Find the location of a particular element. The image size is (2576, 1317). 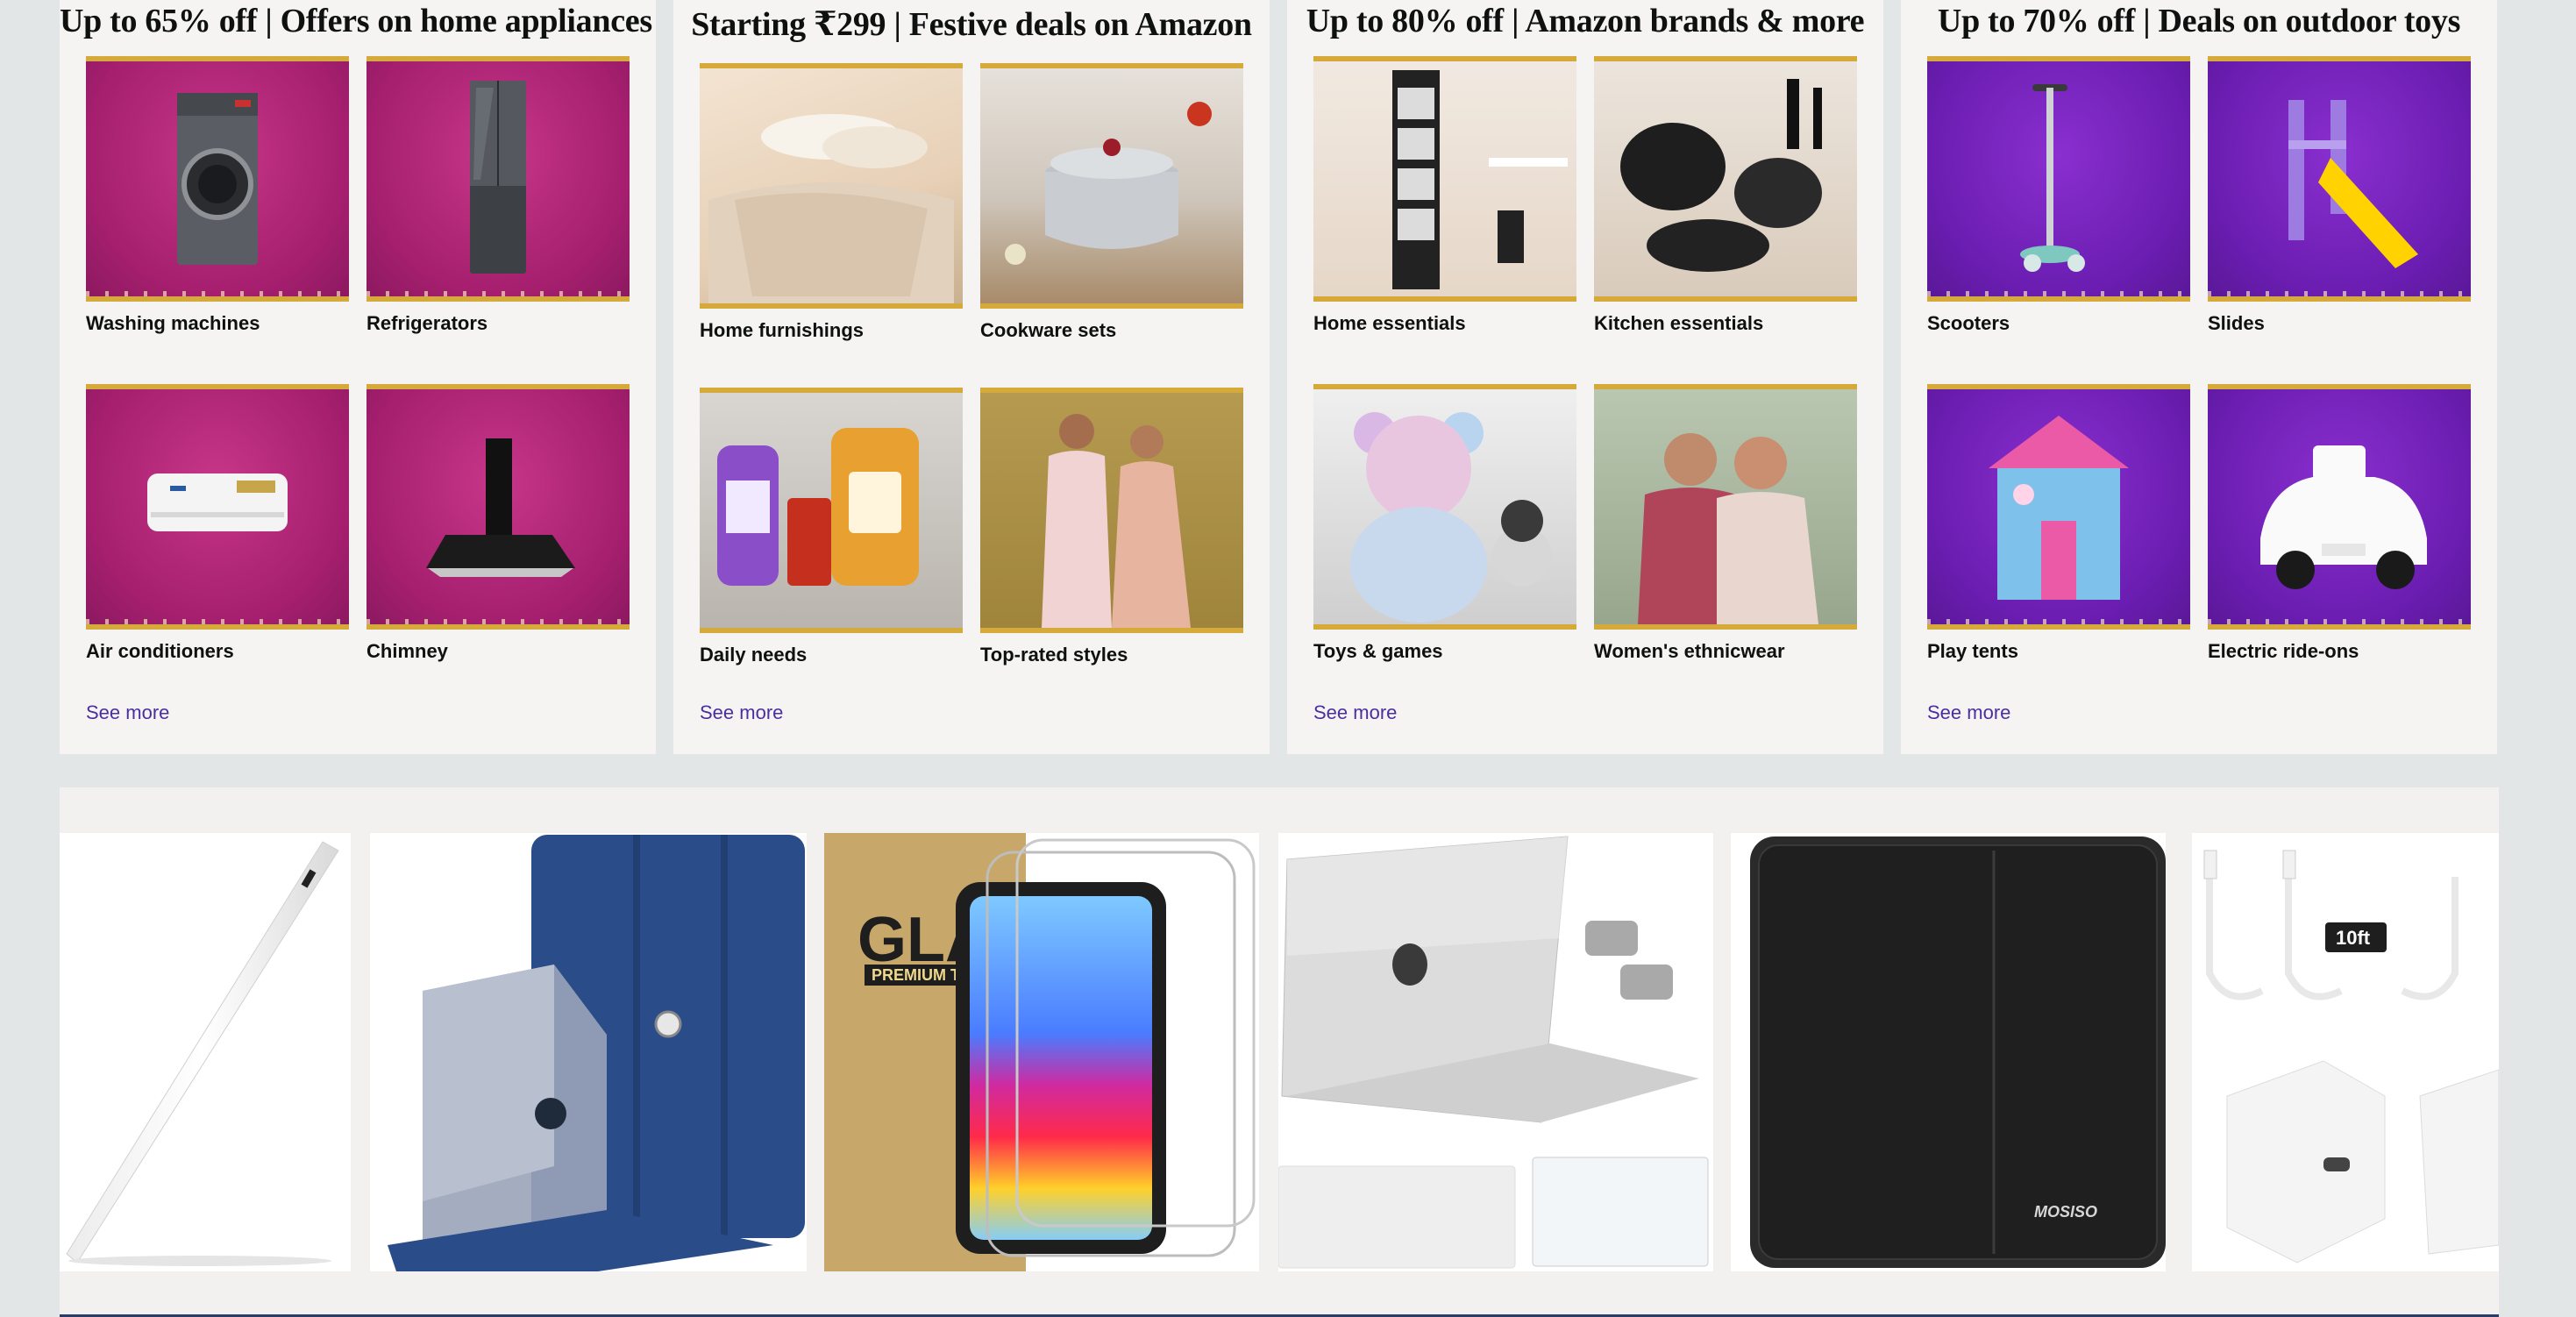

product-usb-c-cable-charger: 10ft is located at coordinates (2345, 1052).